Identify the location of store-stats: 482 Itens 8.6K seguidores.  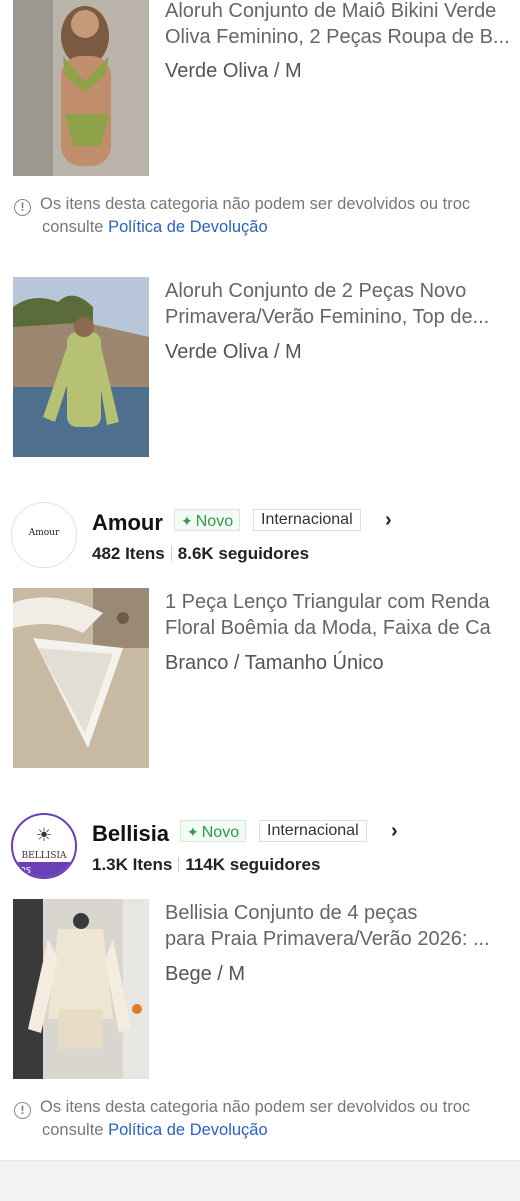
(201, 553).